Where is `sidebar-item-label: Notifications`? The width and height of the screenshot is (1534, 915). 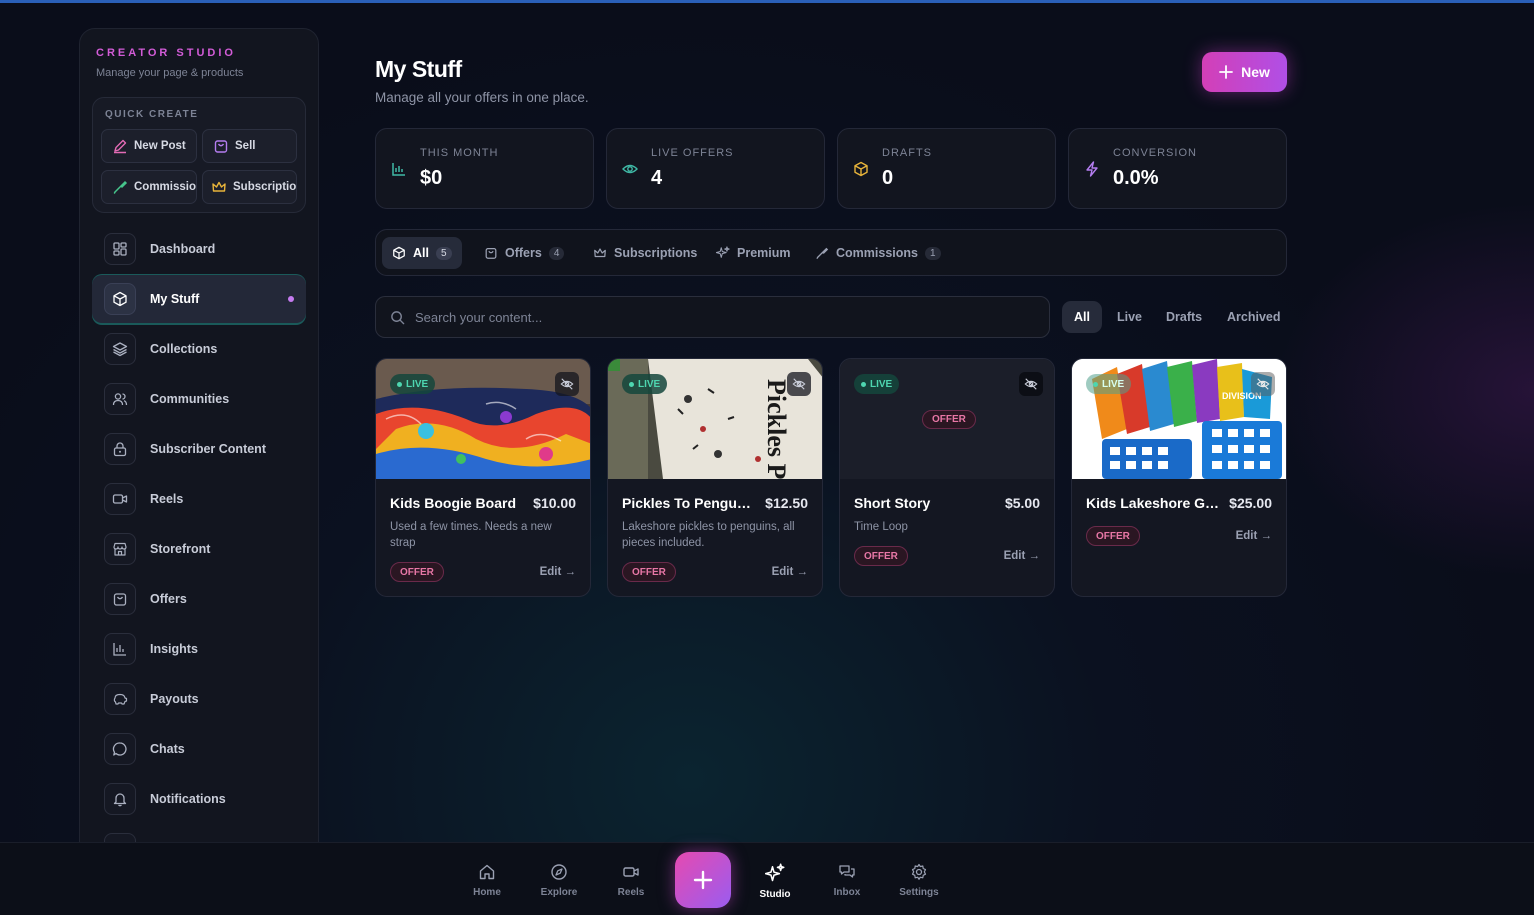 sidebar-item-label: Notifications is located at coordinates (188, 799).